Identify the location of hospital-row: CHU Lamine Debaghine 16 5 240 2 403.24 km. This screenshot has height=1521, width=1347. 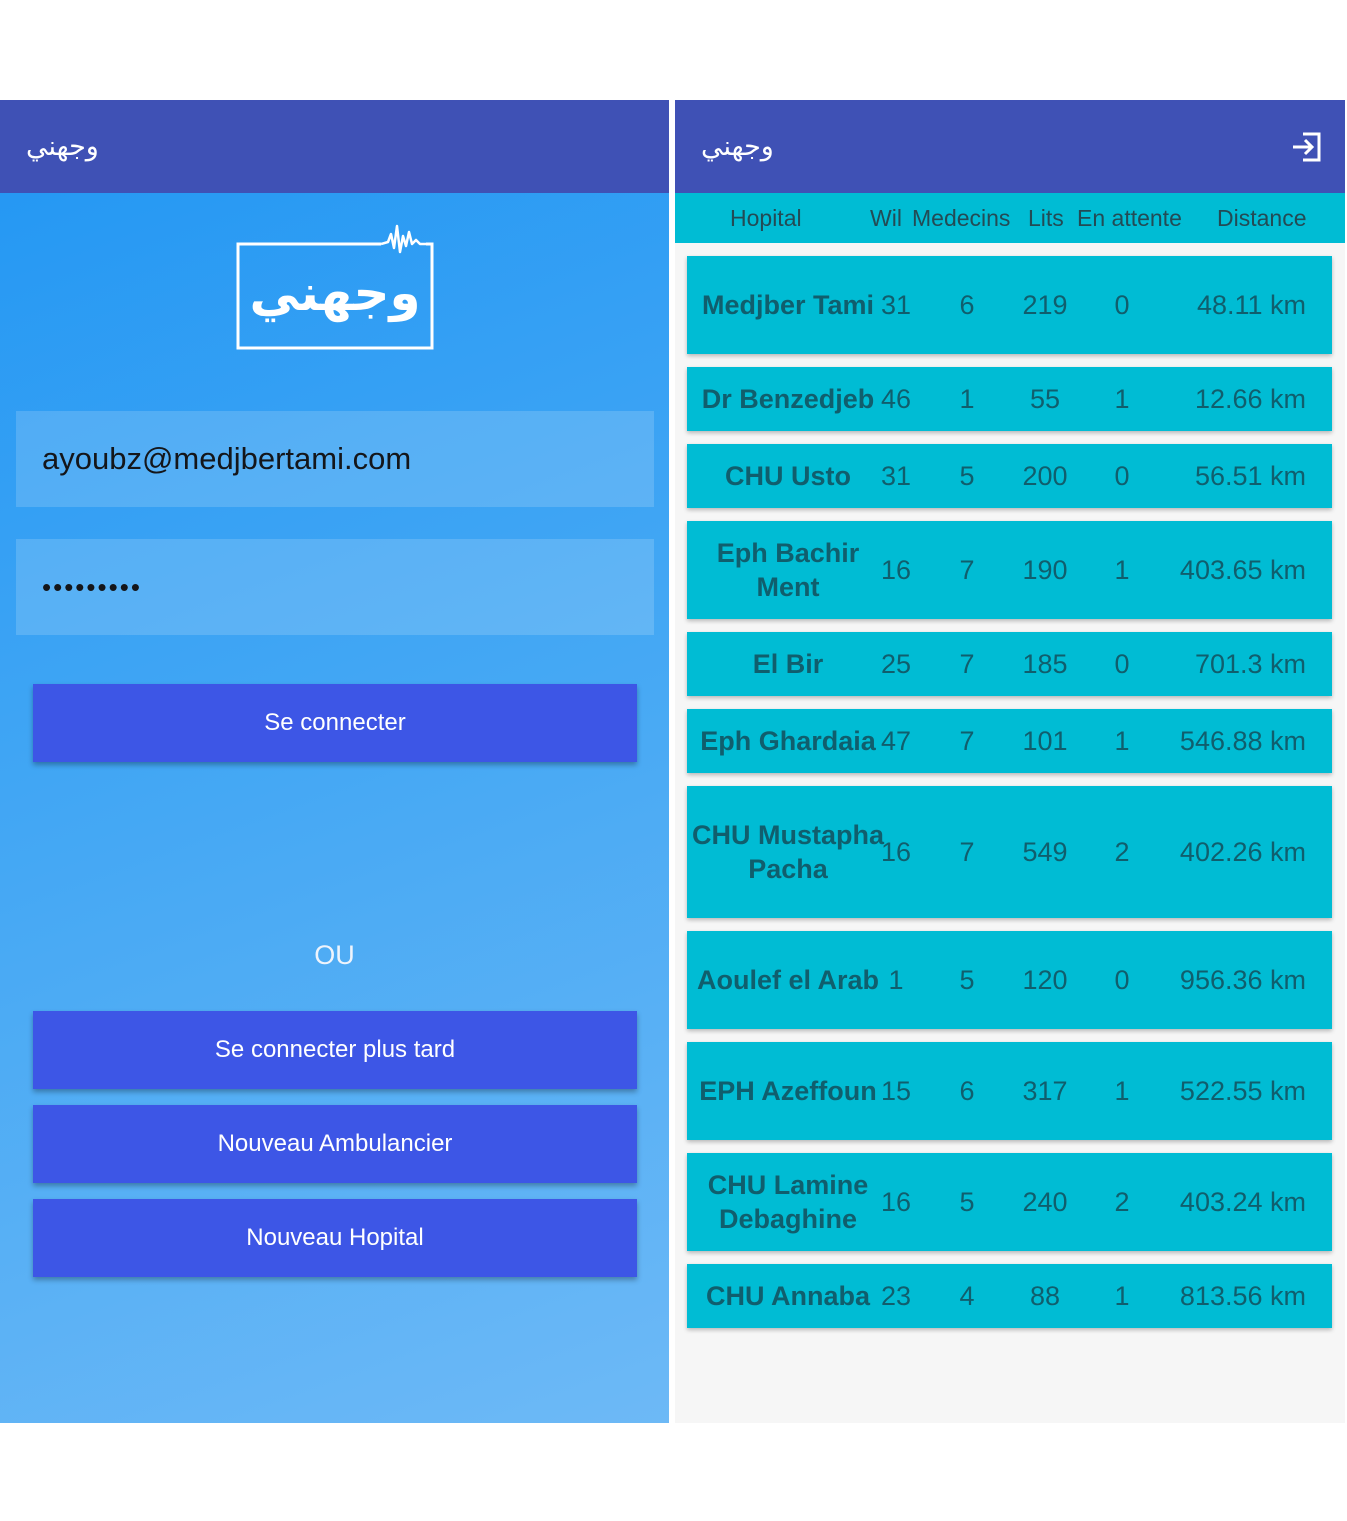
(1009, 1202).